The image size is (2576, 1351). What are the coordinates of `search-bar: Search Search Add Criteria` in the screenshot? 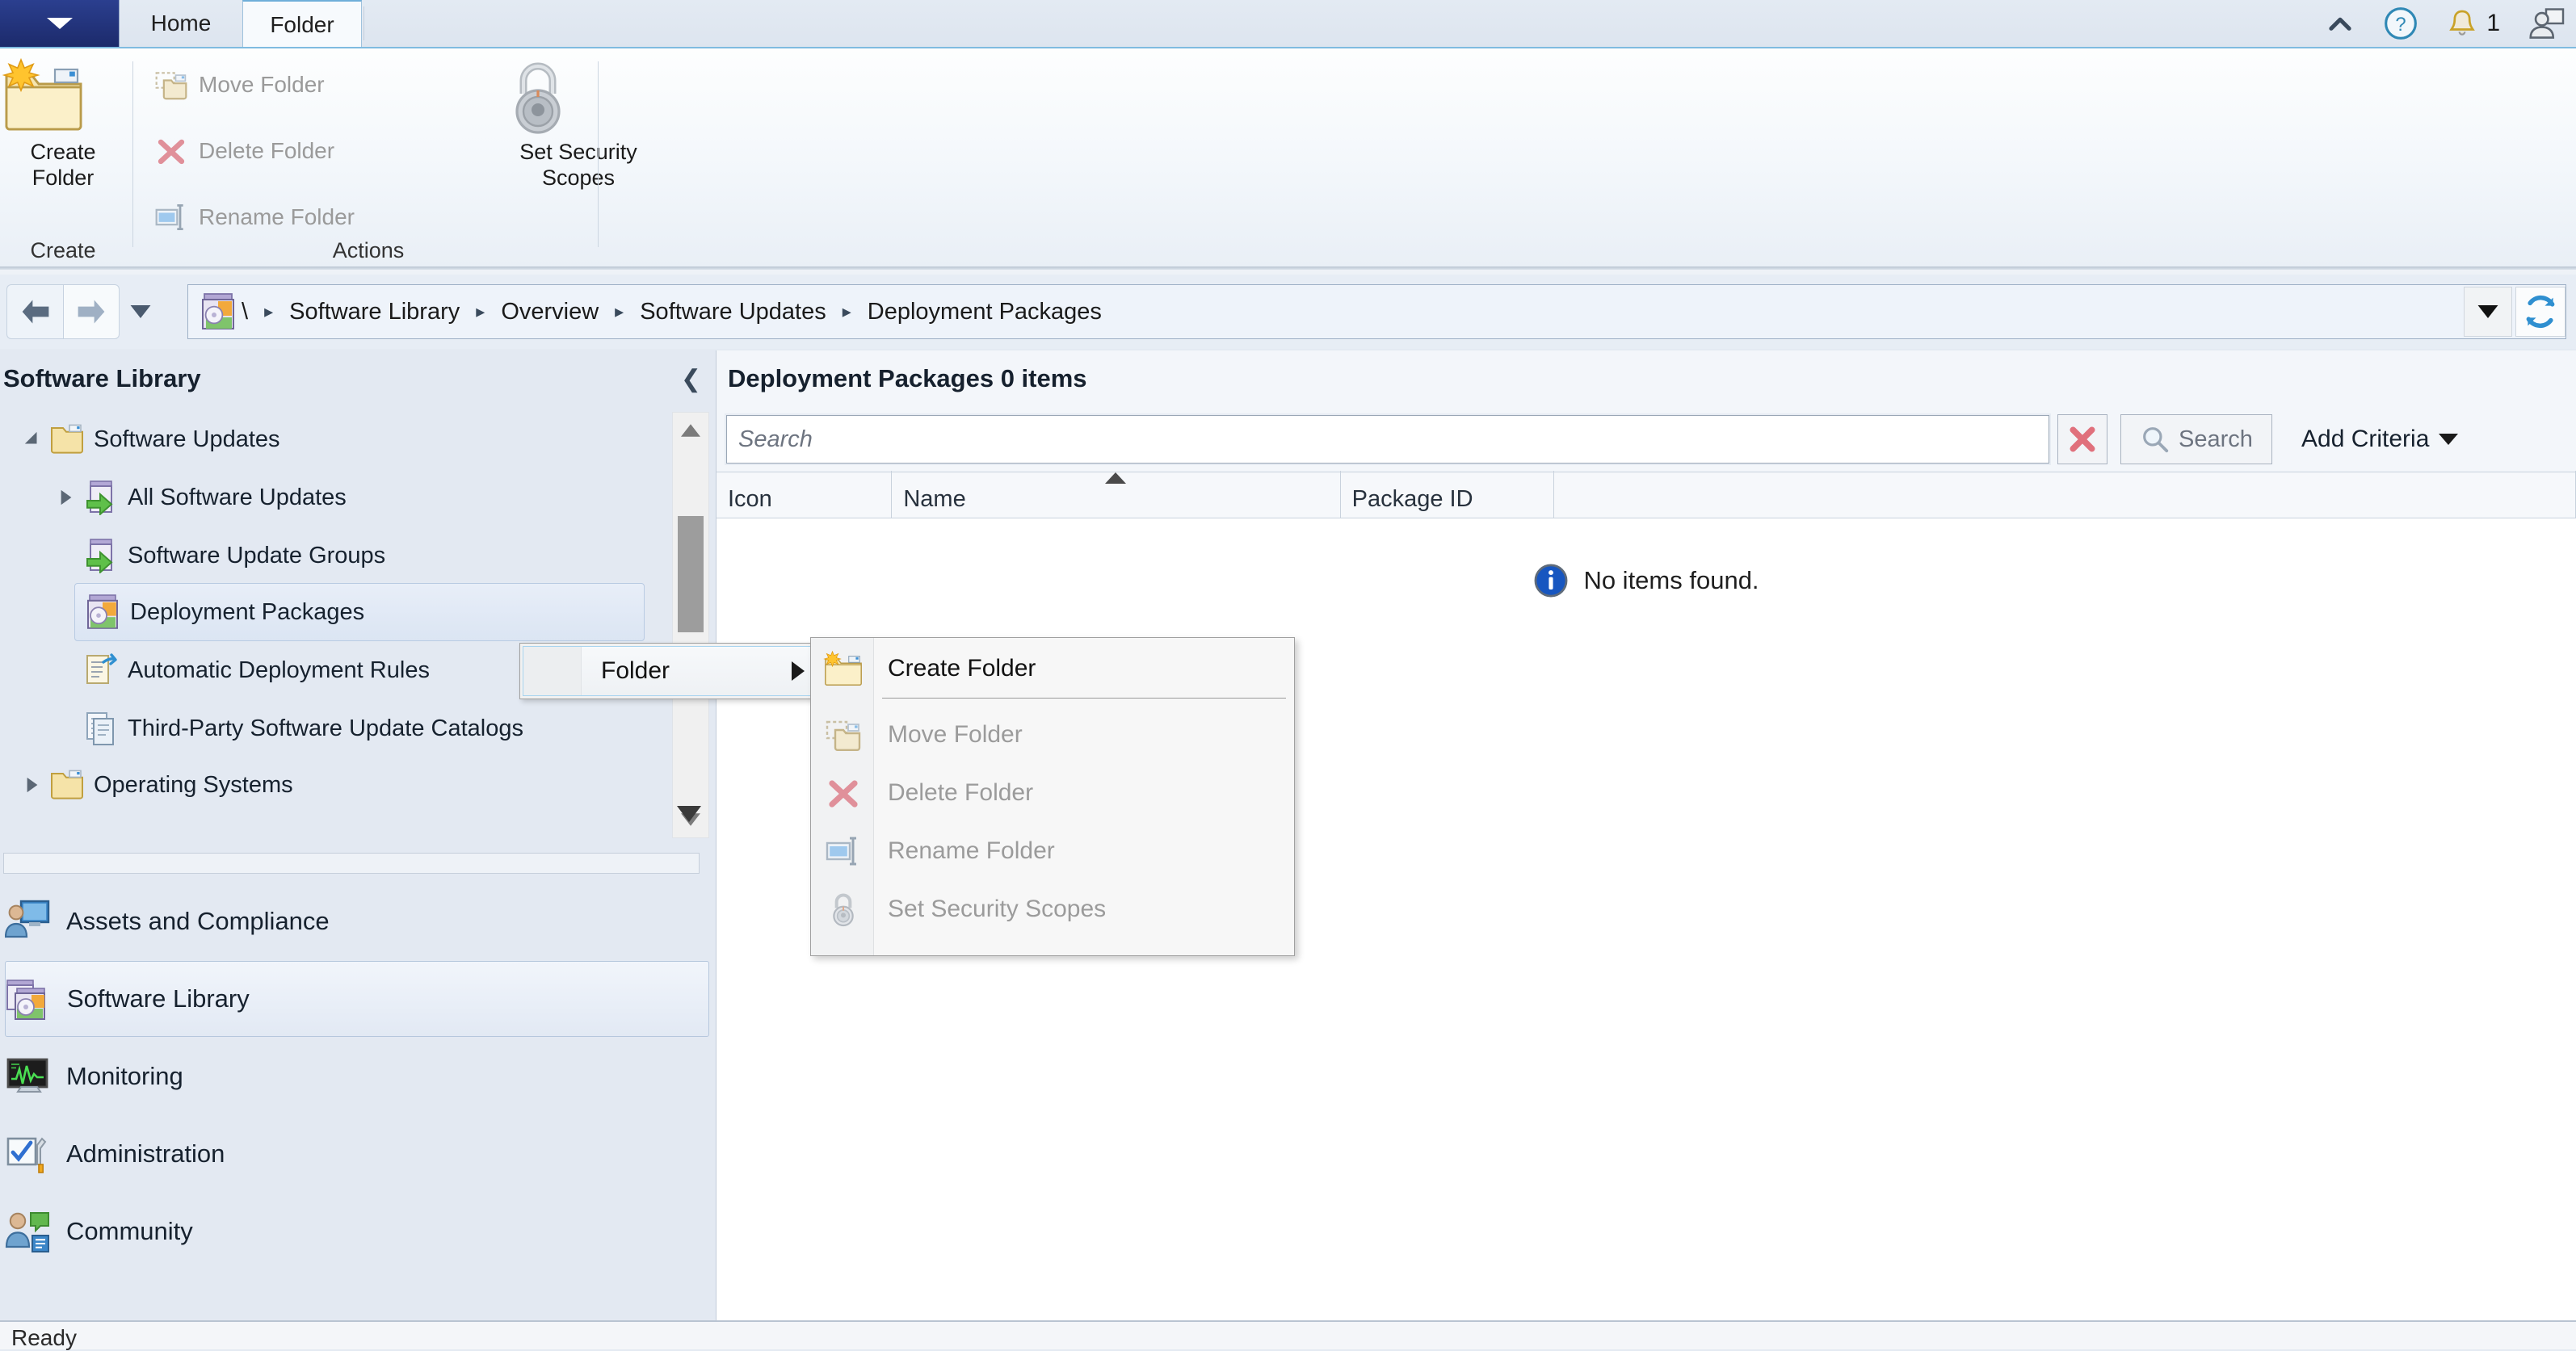 It's located at (1646, 439).